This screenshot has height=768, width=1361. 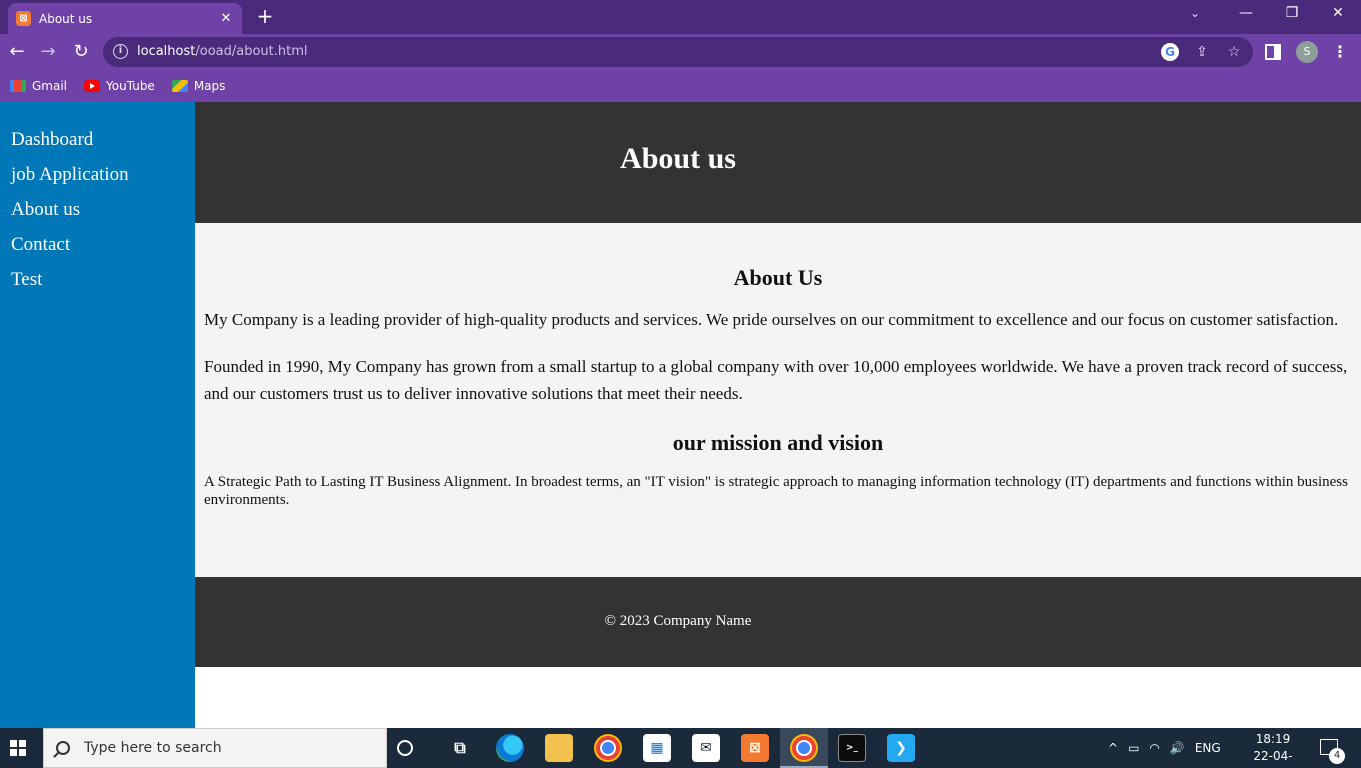 What do you see at coordinates (265, 16) in the screenshot?
I see `new-tab-icon: +` at bounding box center [265, 16].